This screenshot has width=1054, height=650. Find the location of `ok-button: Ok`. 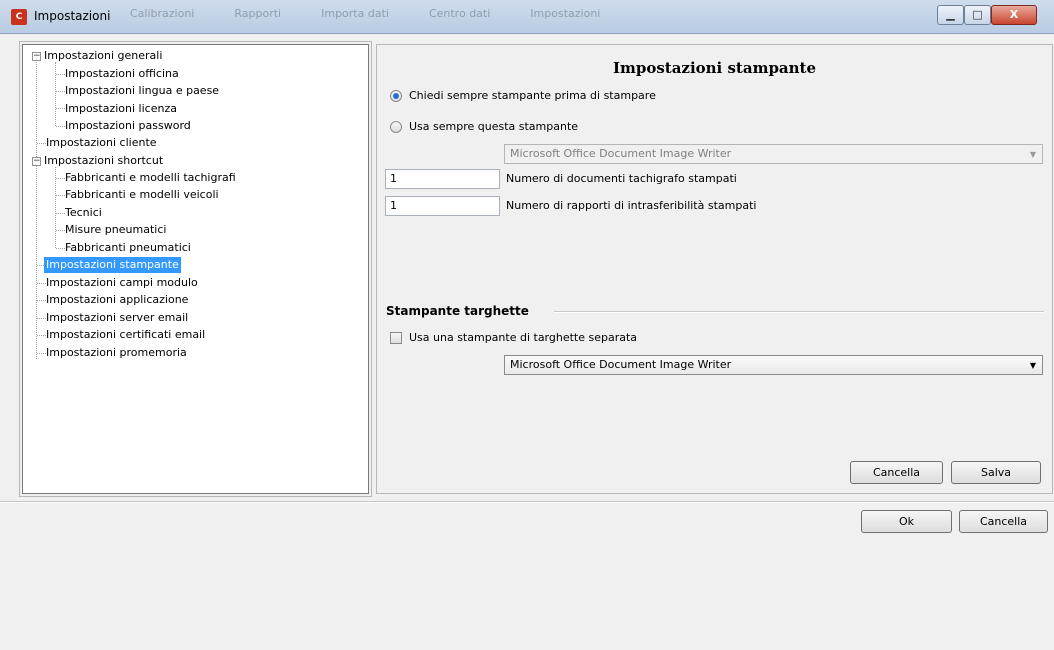

ok-button: Ok is located at coordinates (906, 521).